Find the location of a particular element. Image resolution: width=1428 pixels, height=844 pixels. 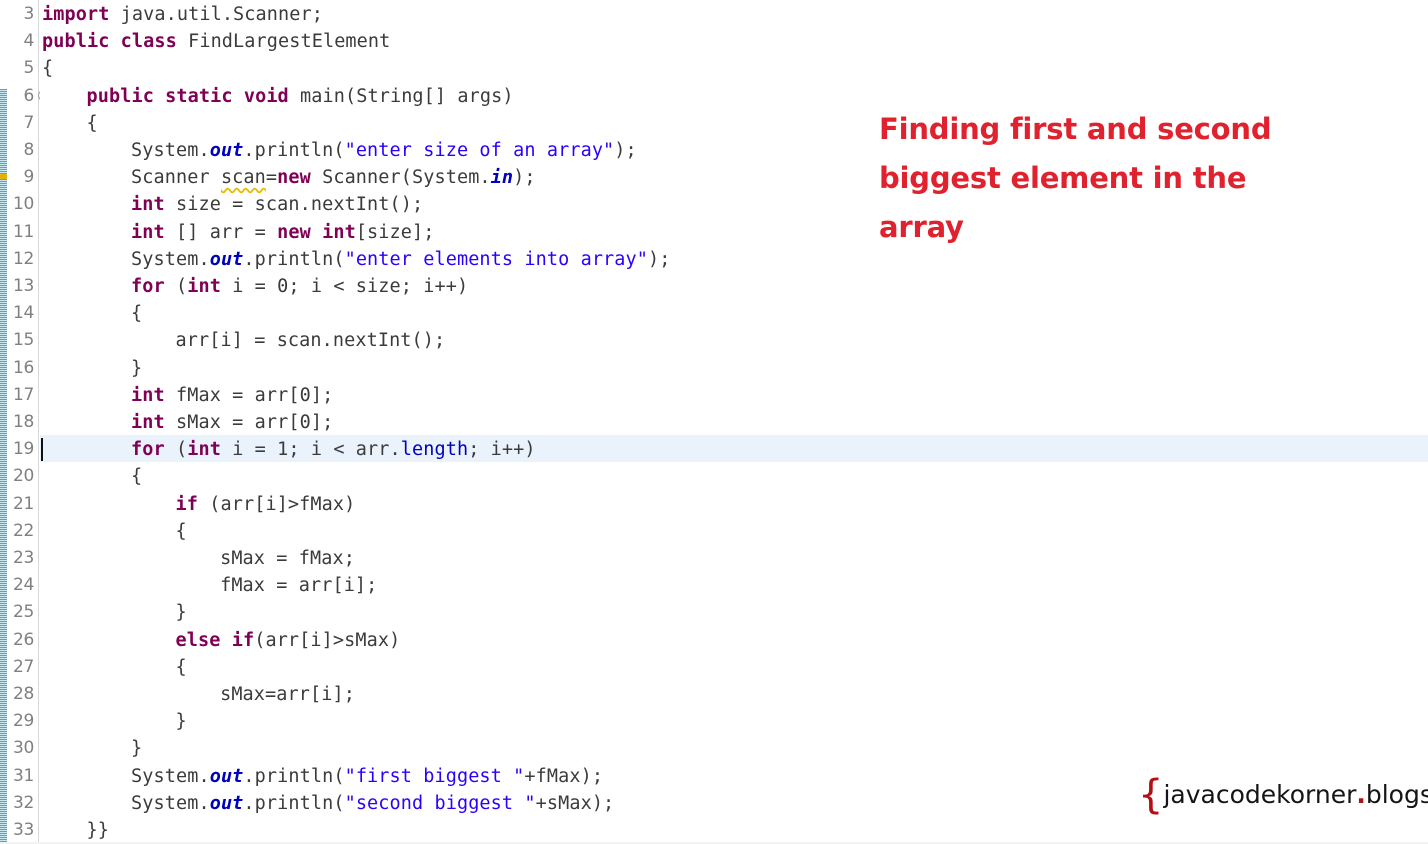

line-number: 13 is located at coordinates (23, 286).